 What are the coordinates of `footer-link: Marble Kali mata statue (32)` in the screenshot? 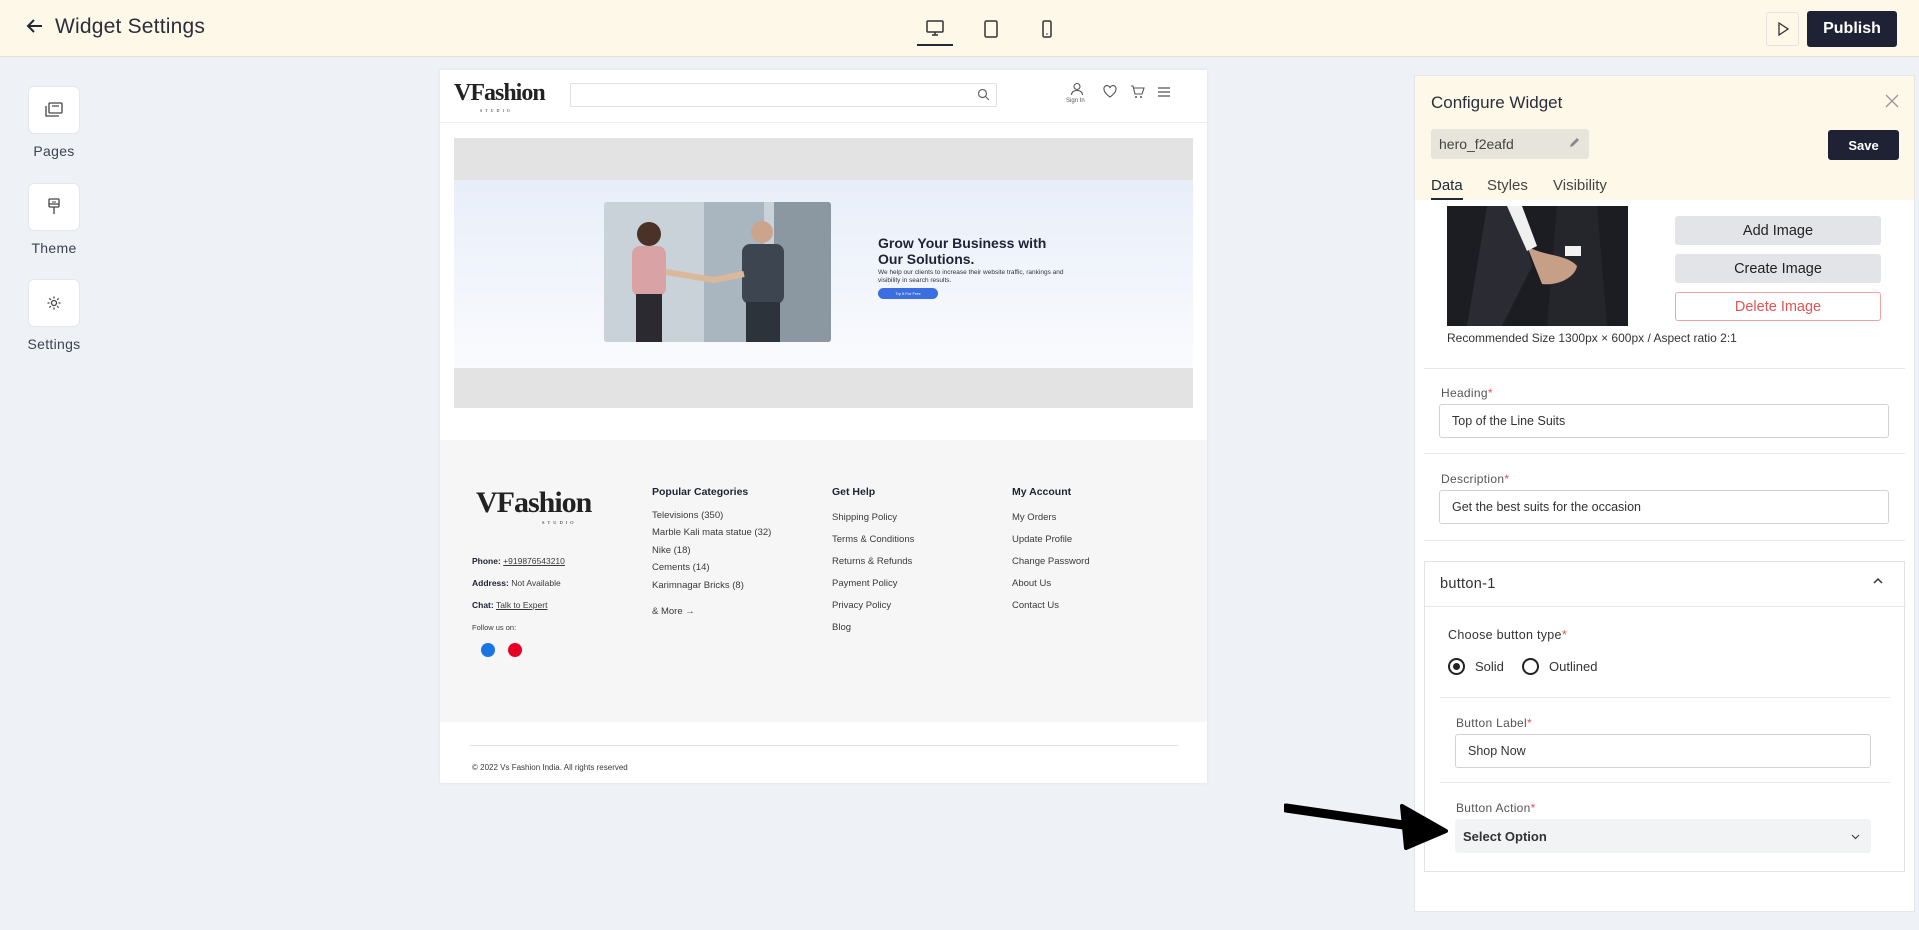 It's located at (711, 532).